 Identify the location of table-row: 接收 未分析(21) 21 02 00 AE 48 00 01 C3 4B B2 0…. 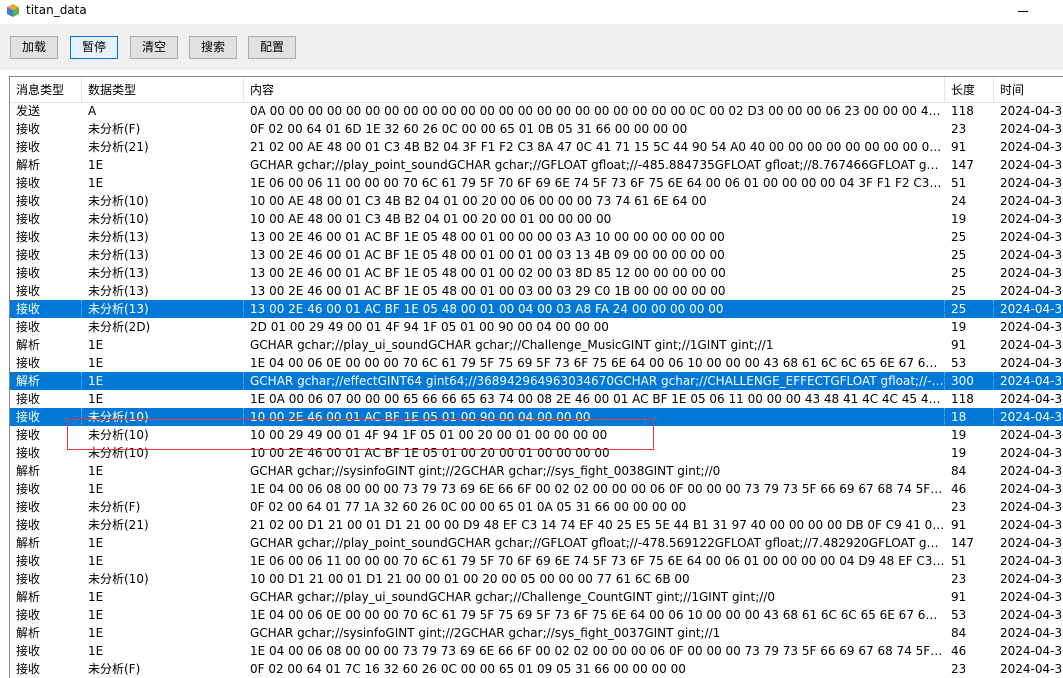
(536, 147).